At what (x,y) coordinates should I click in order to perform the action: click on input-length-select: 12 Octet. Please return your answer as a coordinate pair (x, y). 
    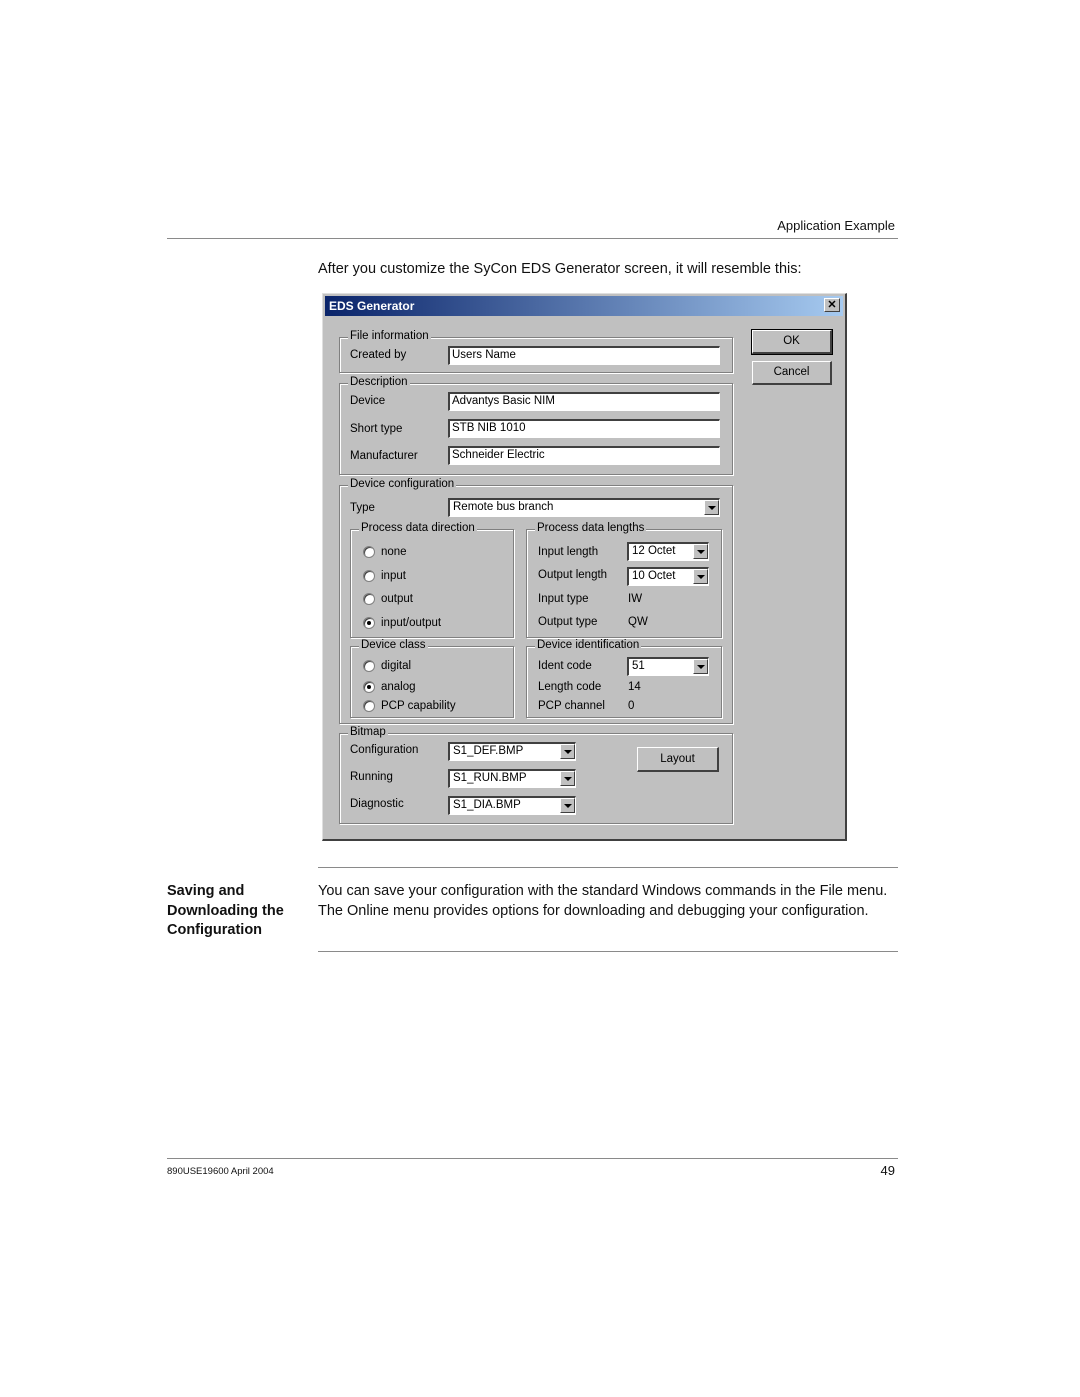
    Looking at the image, I should click on (668, 551).